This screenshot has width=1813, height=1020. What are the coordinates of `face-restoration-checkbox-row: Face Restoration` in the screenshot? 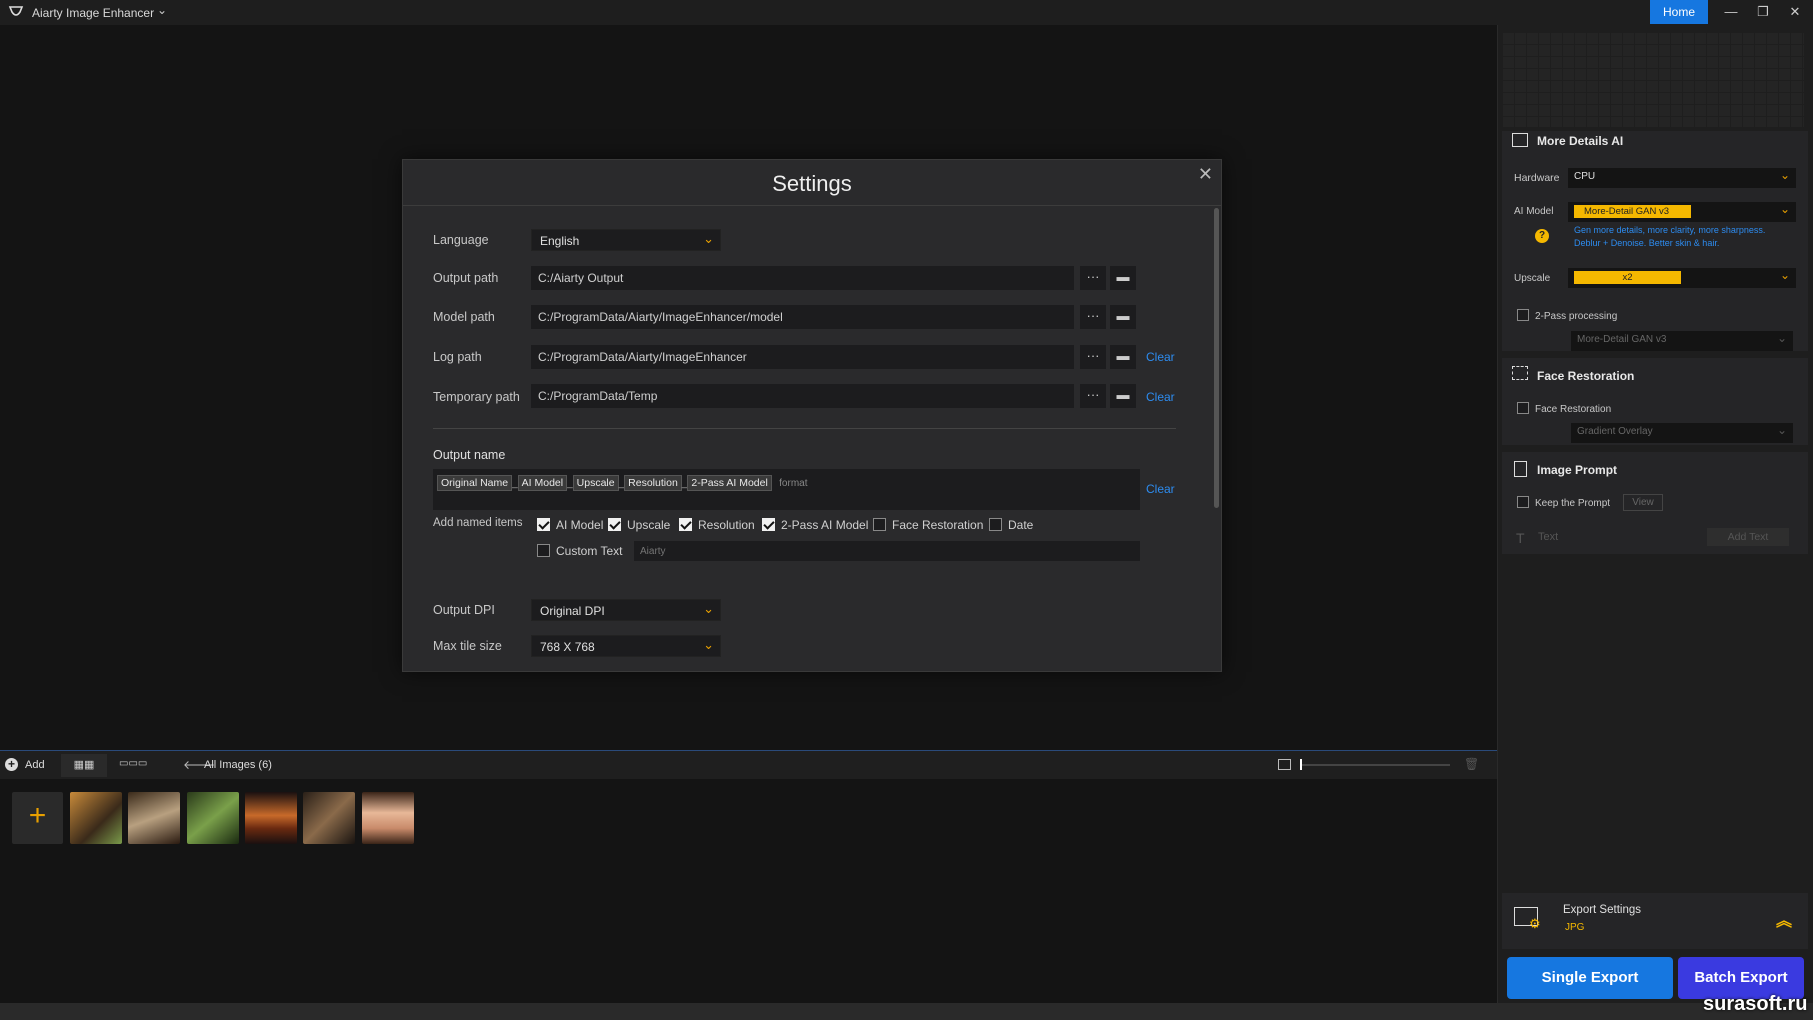 It's located at (1564, 408).